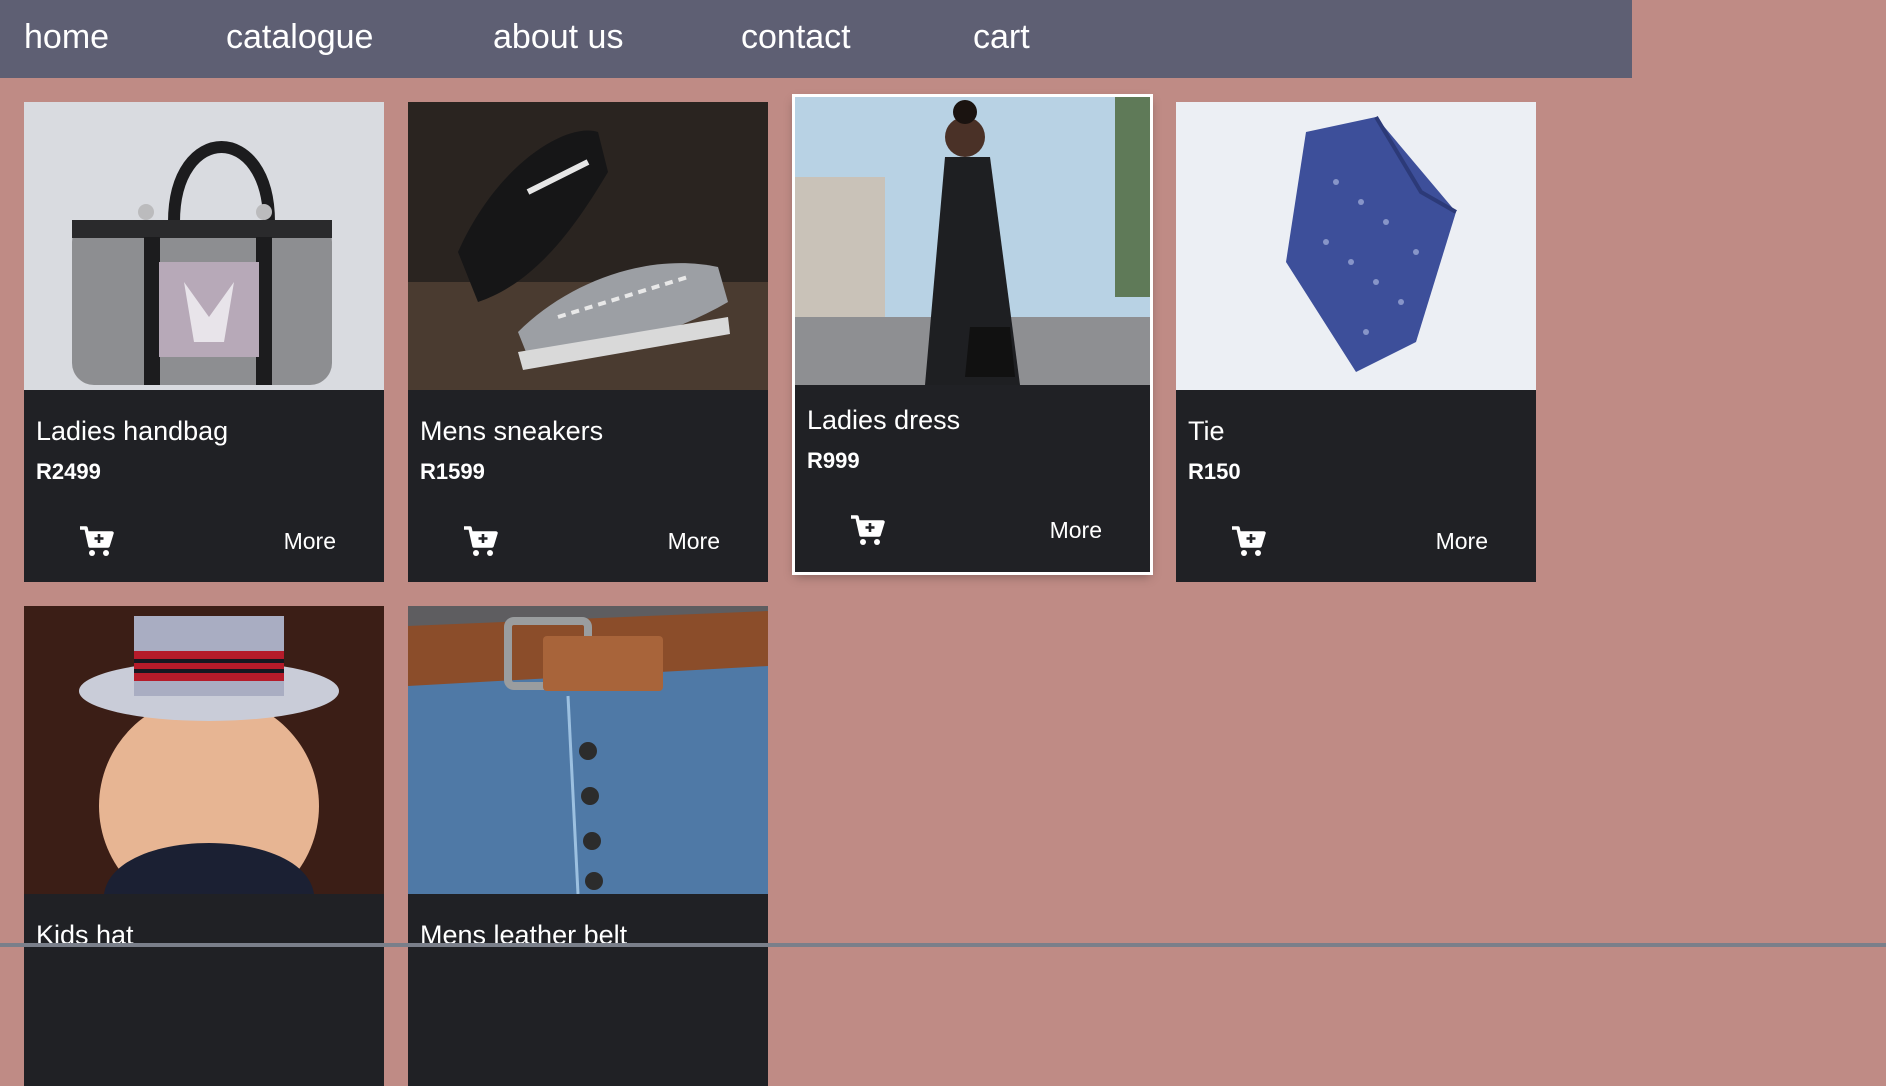  What do you see at coordinates (796, 37) in the screenshot?
I see `nav-contact-link: contact` at bounding box center [796, 37].